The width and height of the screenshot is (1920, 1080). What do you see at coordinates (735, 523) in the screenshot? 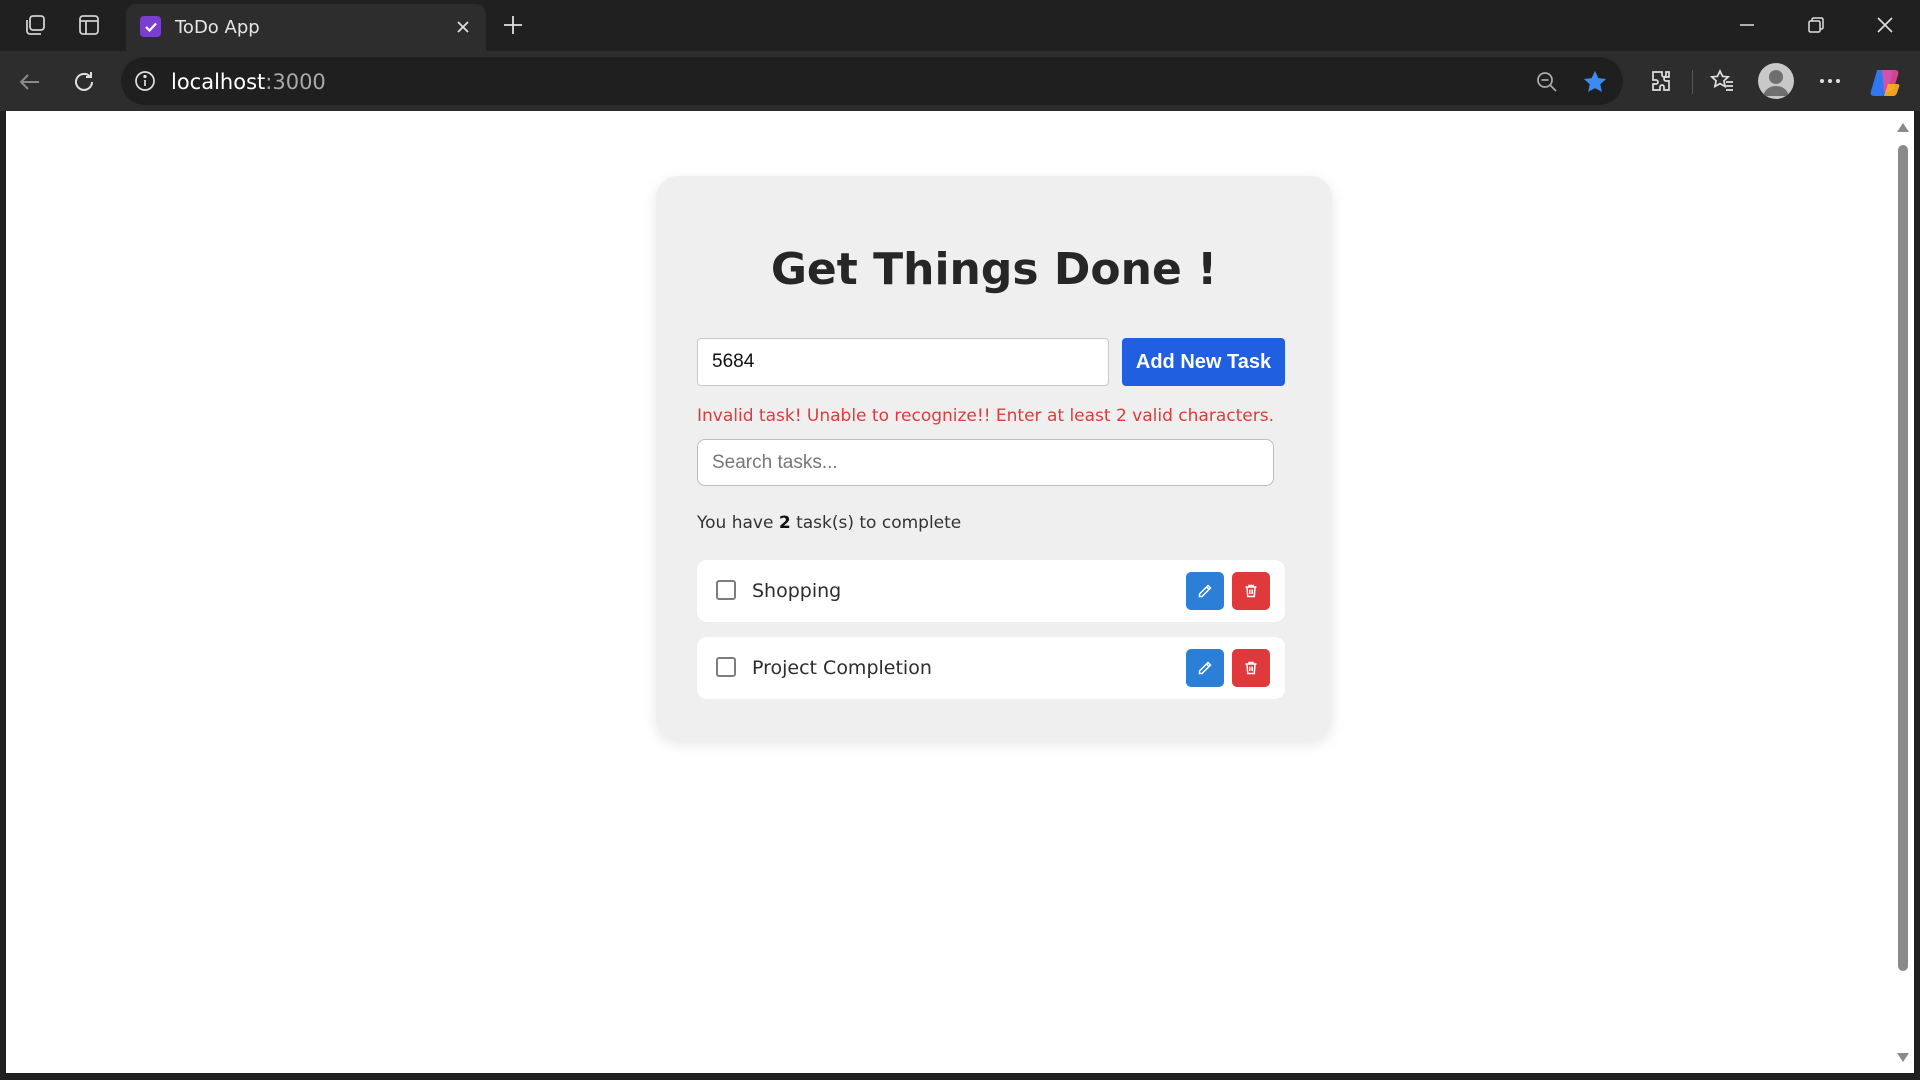
I see `count-prefix: You have` at bounding box center [735, 523].